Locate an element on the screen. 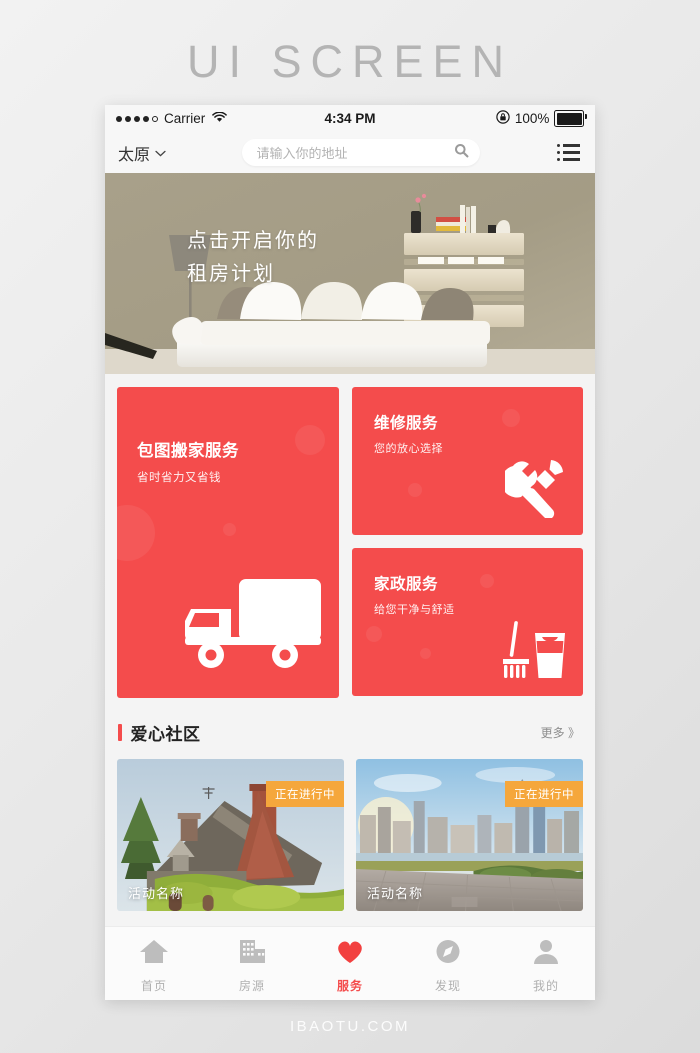 The width and height of the screenshot is (700, 1053). hero-room-image is located at coordinates (350, 273).